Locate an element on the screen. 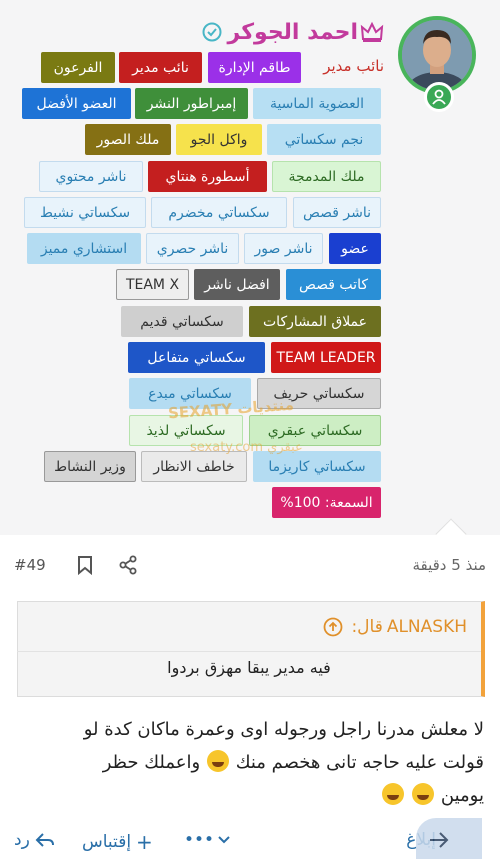 The height and width of the screenshot is (859, 500). online-status-badge is located at coordinates (439, 97).